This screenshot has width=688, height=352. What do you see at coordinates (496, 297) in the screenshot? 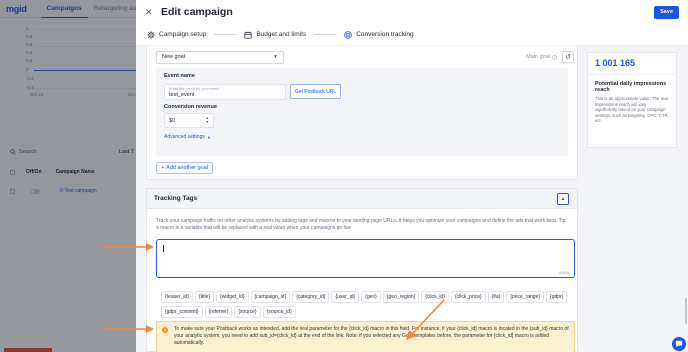
I see `macro-chip: {ifa}` at bounding box center [496, 297].